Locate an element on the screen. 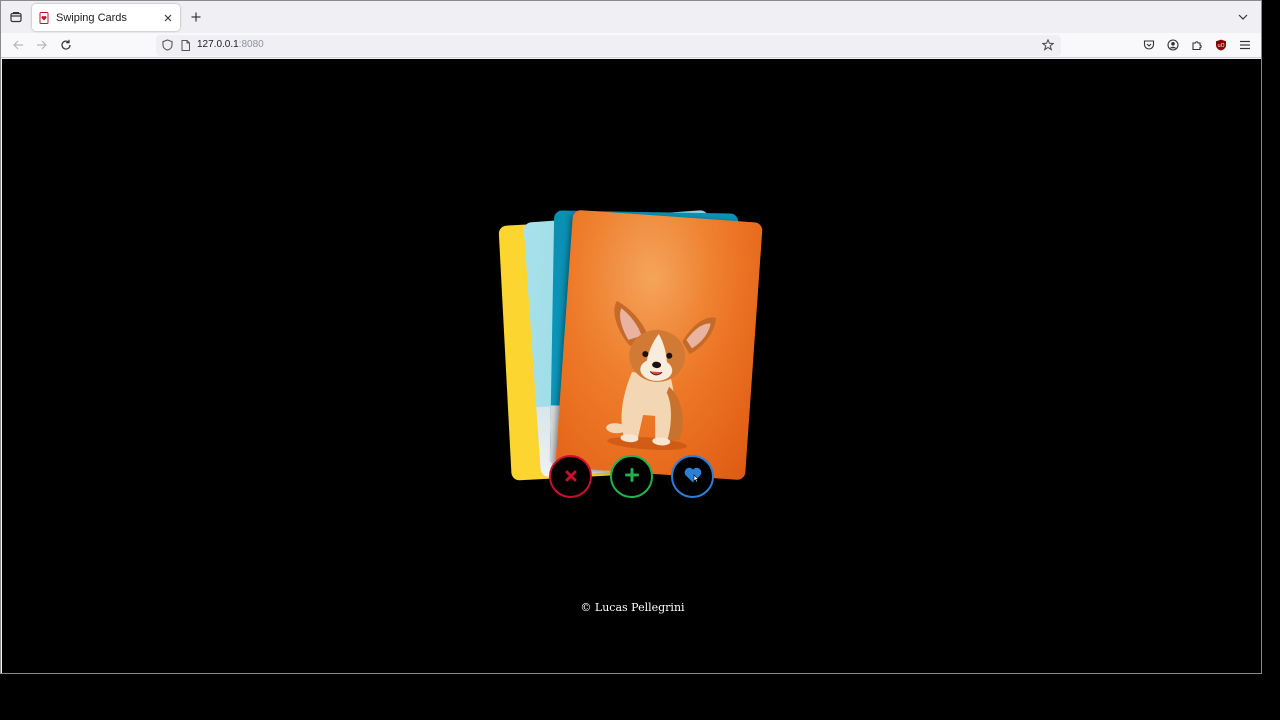 This screenshot has width=1280, height=720. shield-icon is located at coordinates (167, 45).